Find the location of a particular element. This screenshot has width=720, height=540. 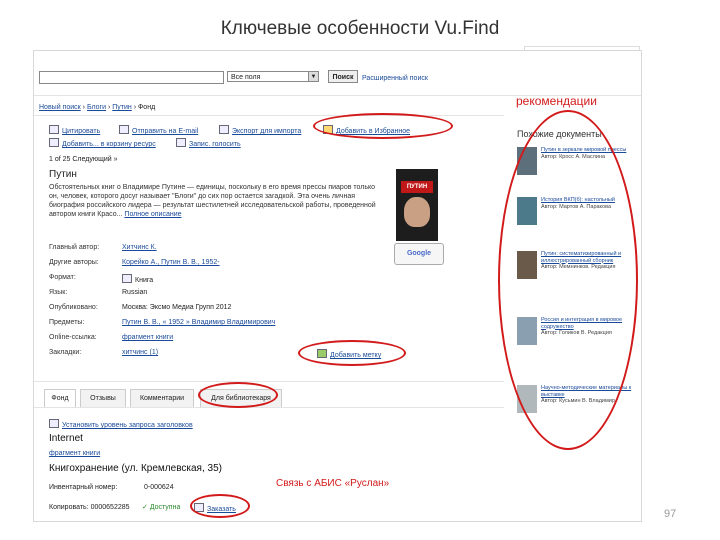

highlight-oval-recommendations is located at coordinates (568, 280).